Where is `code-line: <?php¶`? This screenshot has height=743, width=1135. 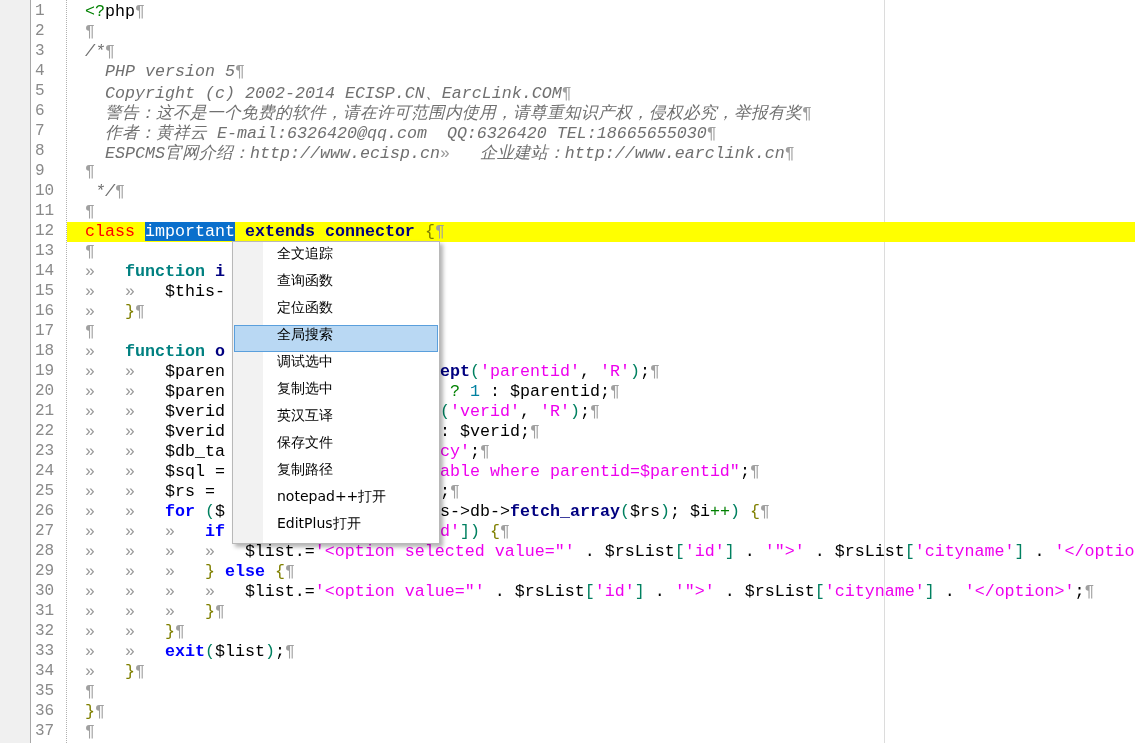 code-line: <?php¶ is located at coordinates (115, 11).